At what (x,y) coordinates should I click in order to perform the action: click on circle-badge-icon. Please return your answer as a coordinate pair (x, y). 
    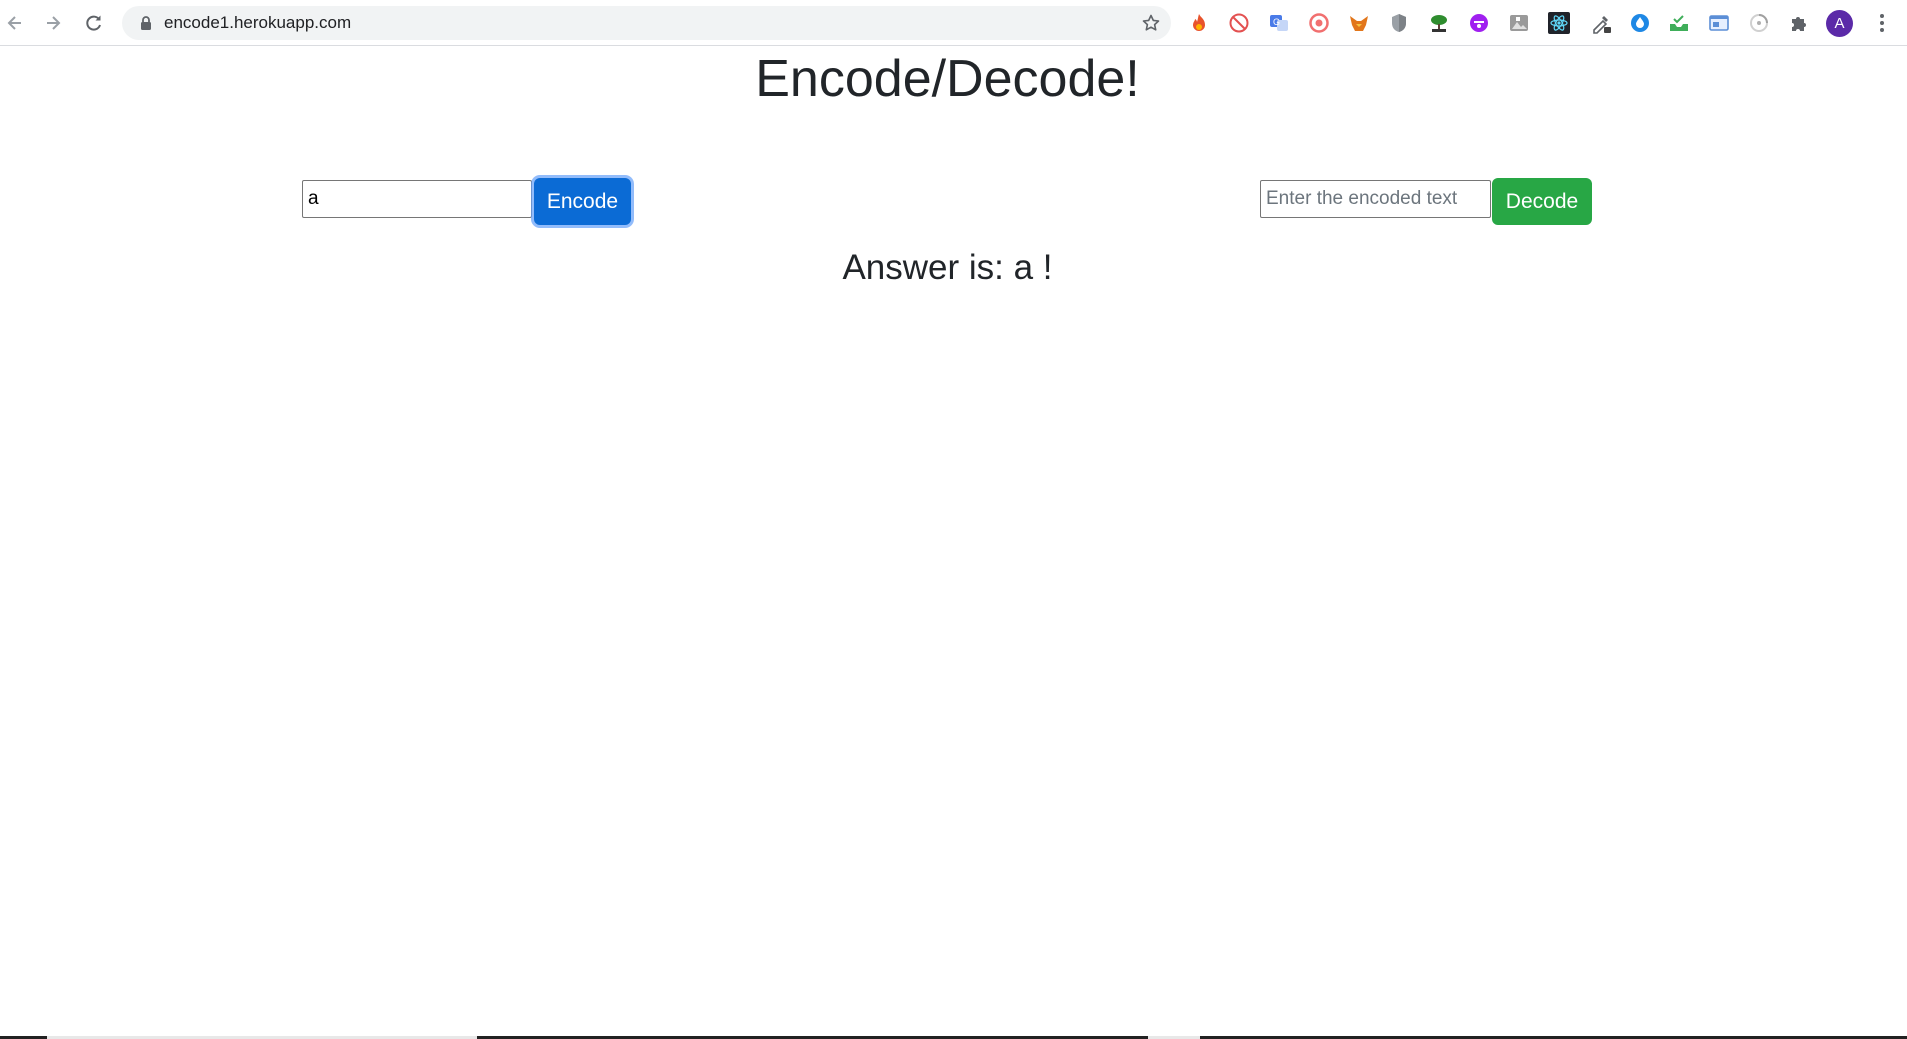
    Looking at the image, I should click on (1319, 23).